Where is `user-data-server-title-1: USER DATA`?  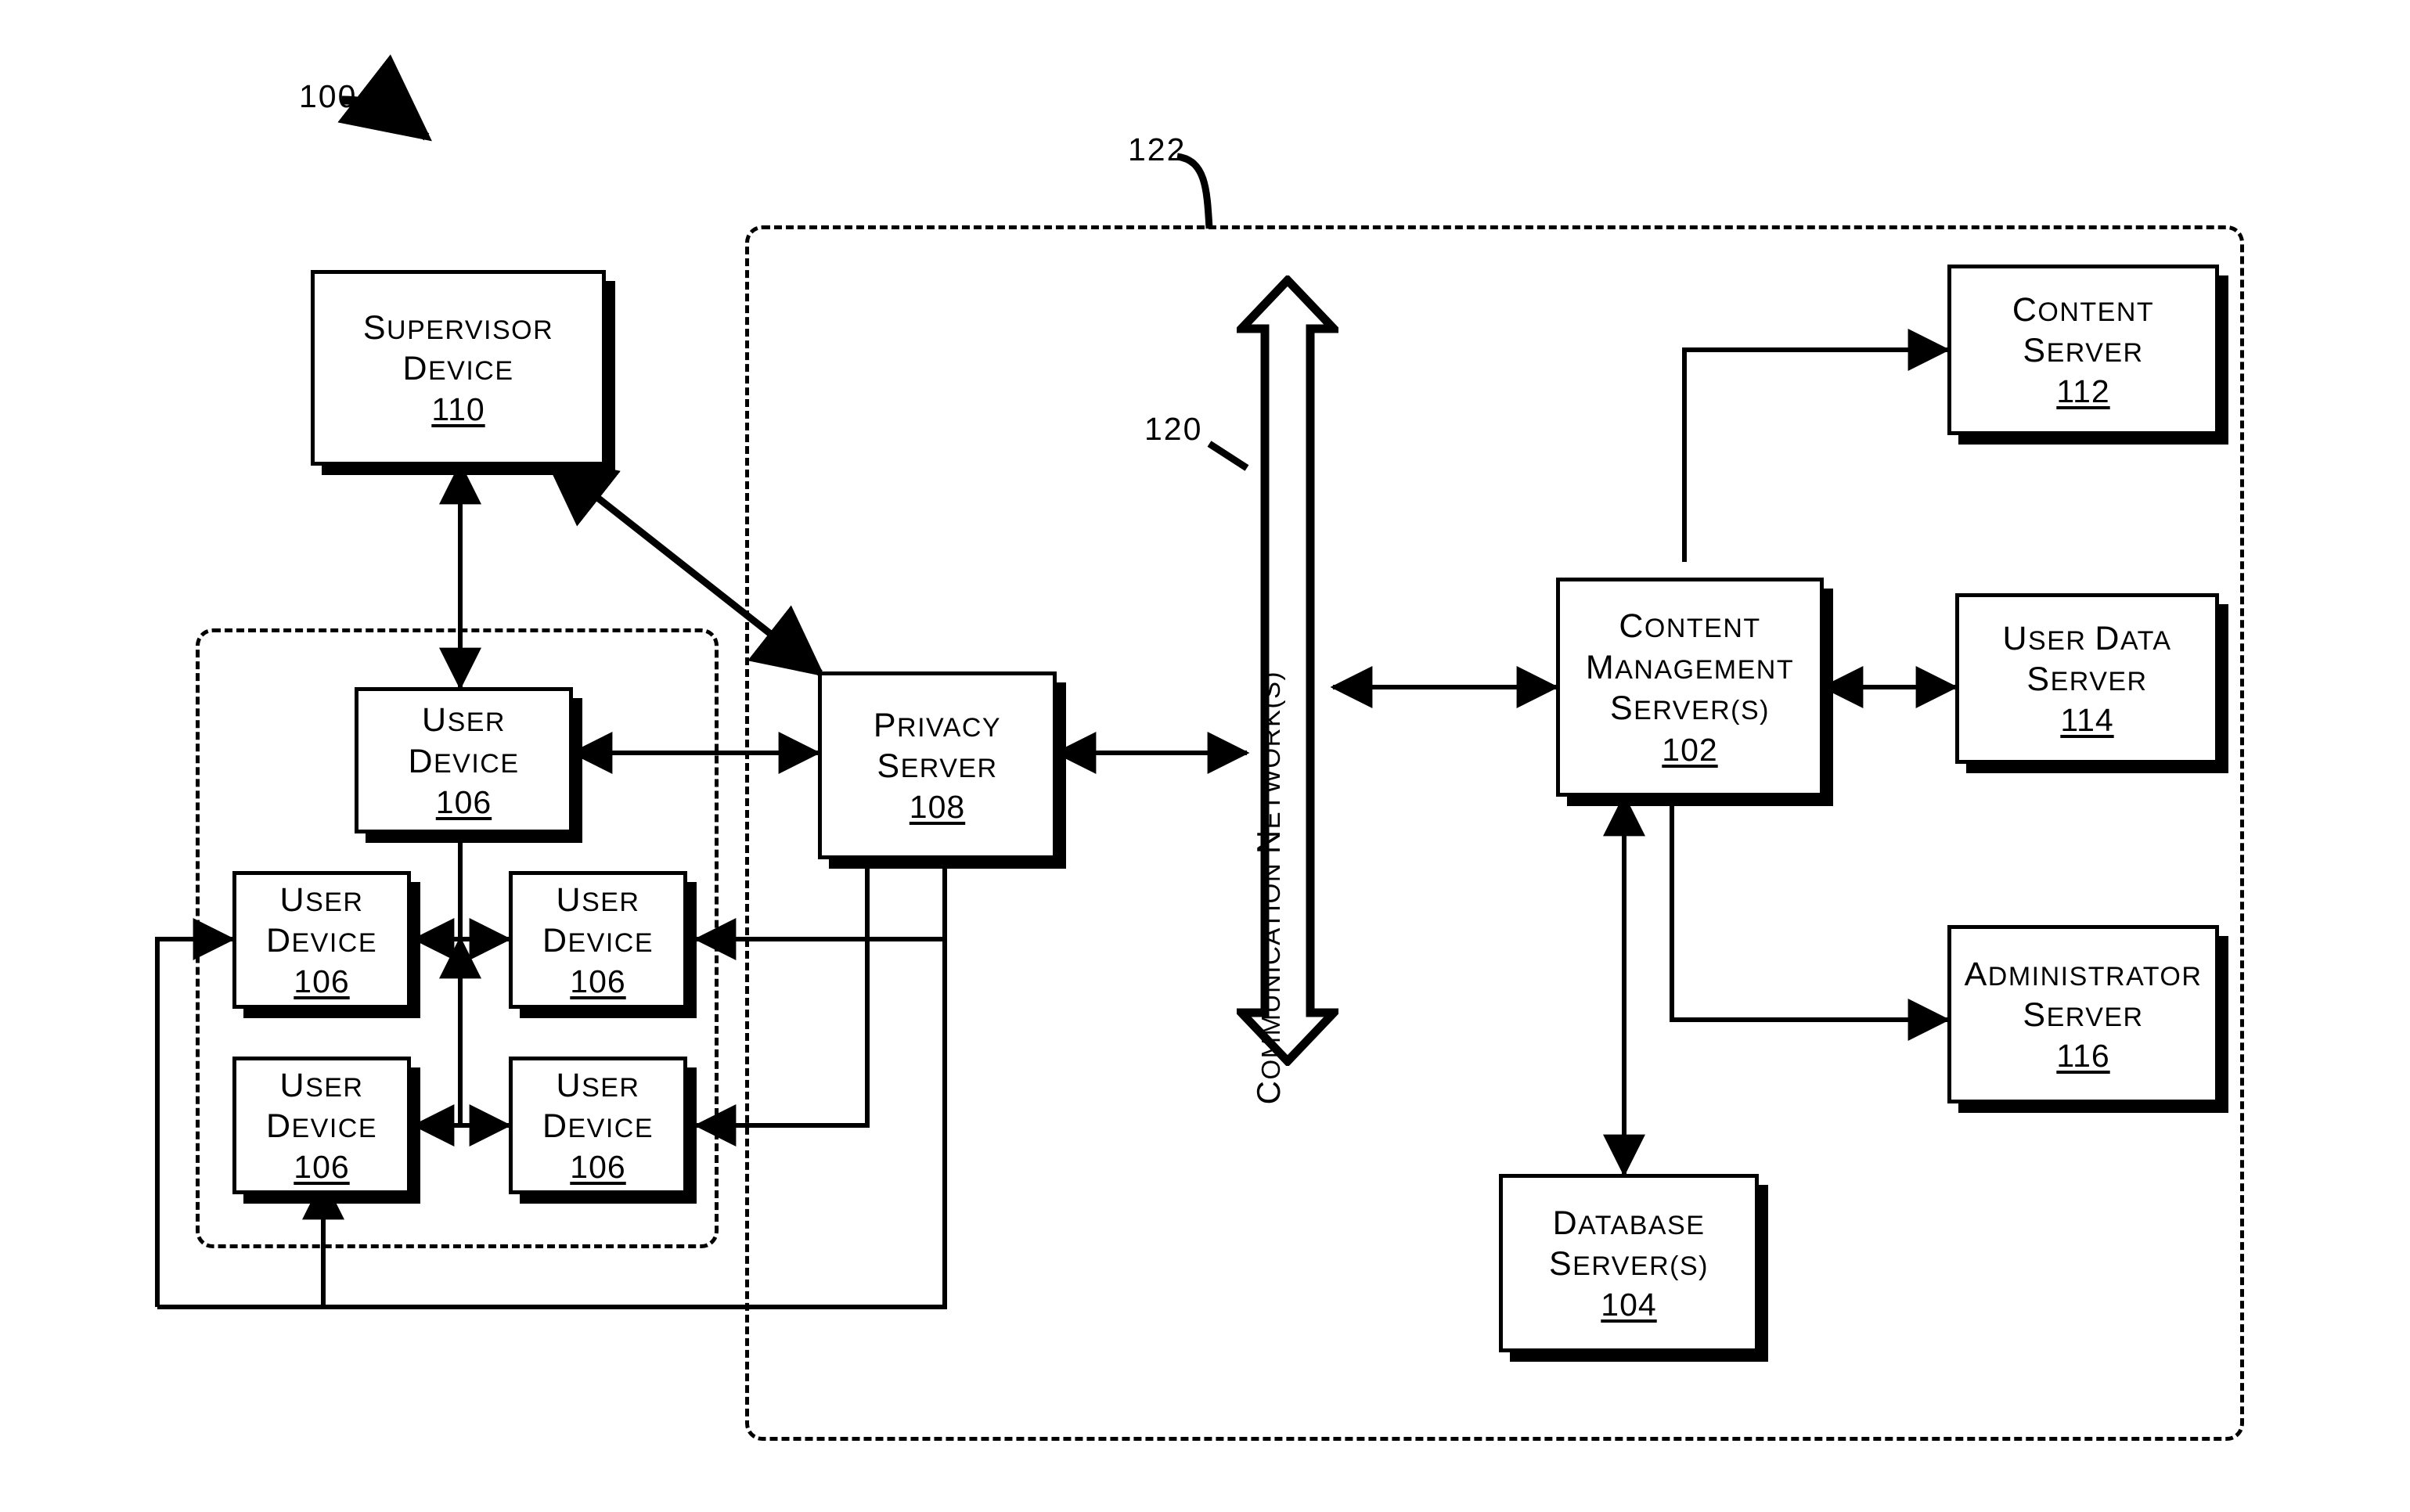
user-data-server-title-1: USER DATA is located at coordinates (2087, 638).